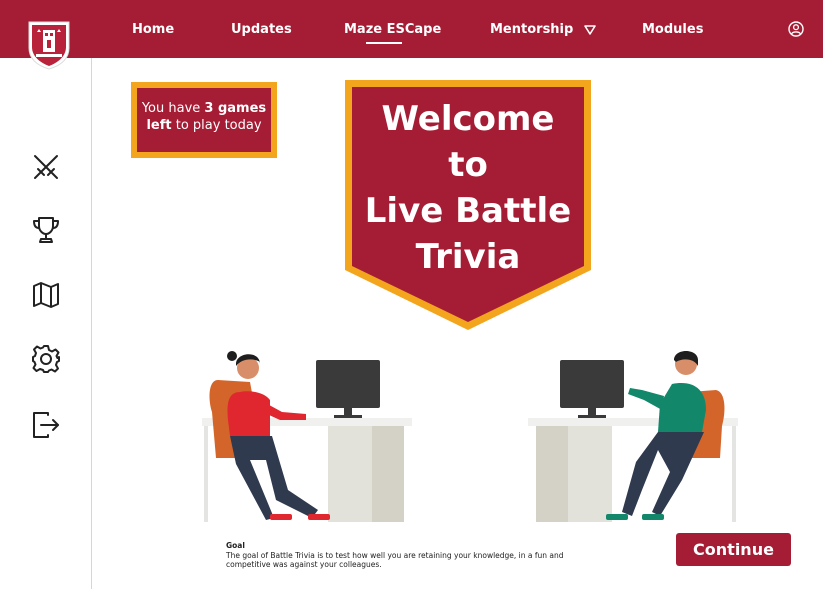 Image resolution: width=823 pixels, height=589 pixels. I want to click on banner-line-4: Trivia, so click(468, 257).